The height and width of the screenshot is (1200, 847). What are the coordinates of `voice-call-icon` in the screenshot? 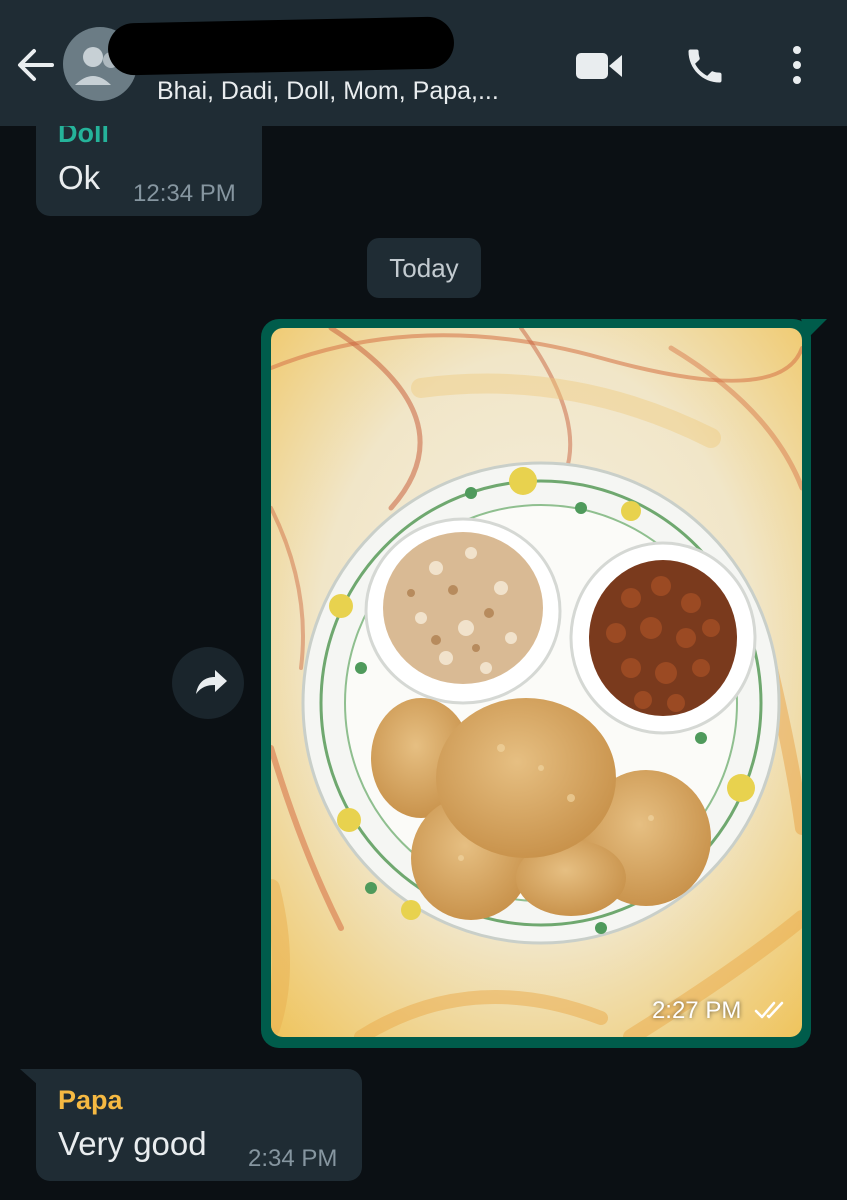 It's located at (705, 66).